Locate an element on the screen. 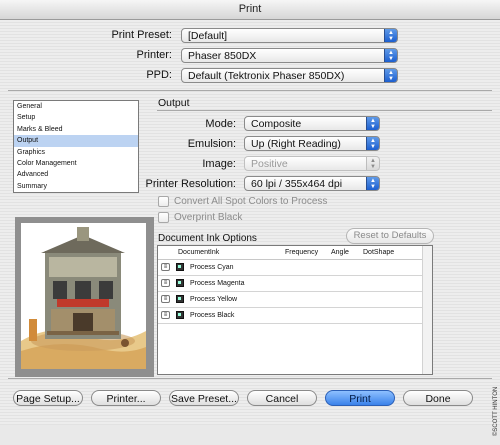 The image size is (500, 445). print-preview is located at coordinates (84, 297).